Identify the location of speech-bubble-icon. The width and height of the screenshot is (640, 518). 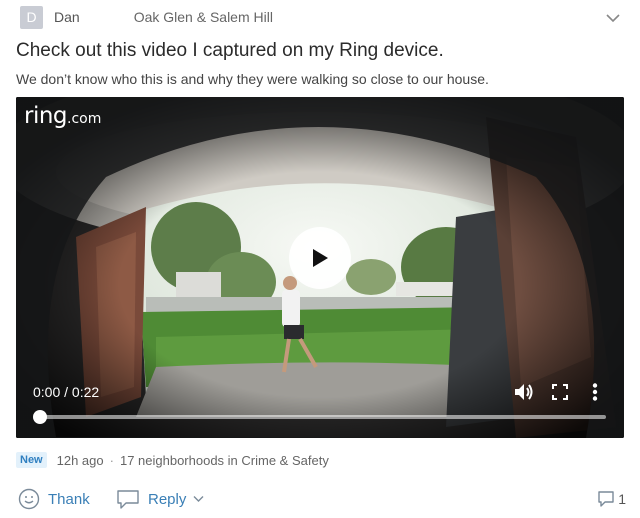
(128, 499).